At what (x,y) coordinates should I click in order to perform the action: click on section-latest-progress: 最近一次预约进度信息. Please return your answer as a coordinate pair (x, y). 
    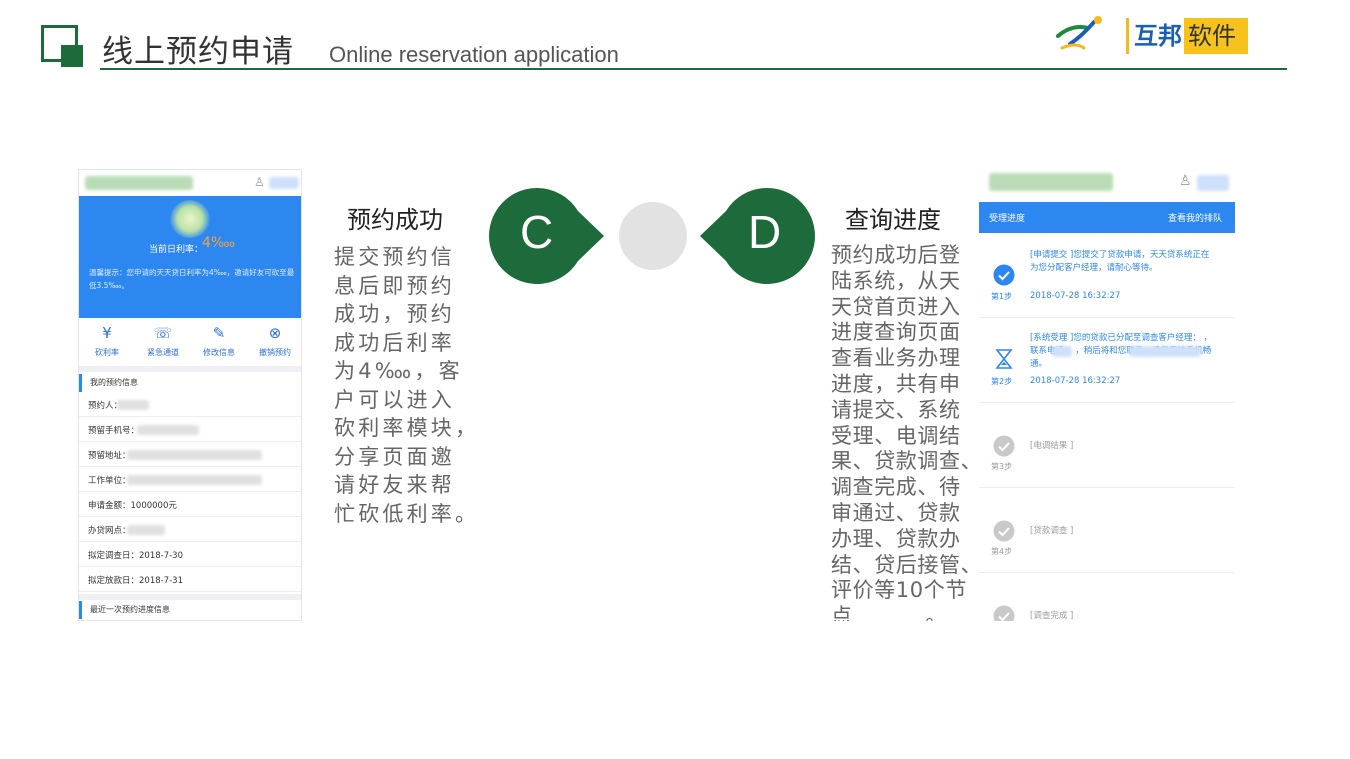
    Looking at the image, I should click on (190, 610).